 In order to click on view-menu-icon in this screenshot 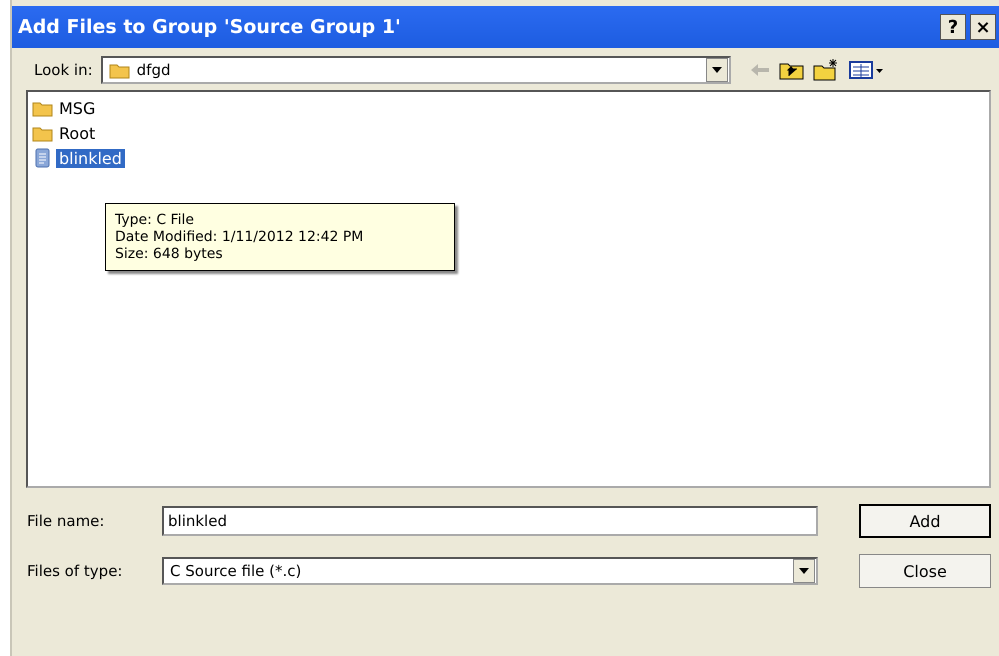, I will do `click(866, 70)`.